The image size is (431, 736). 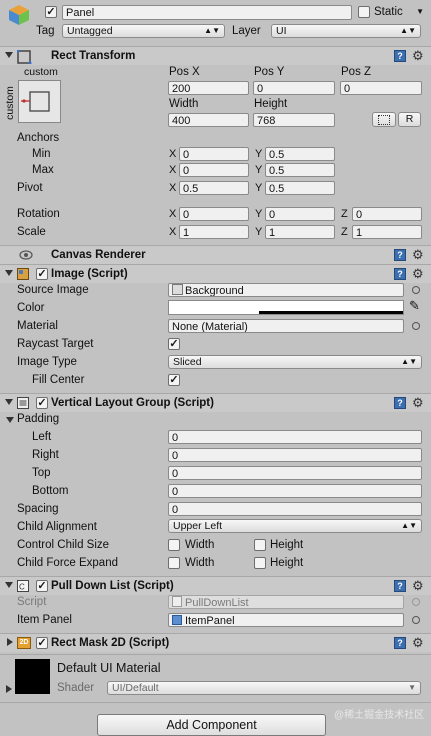 I want to click on expand-height-label: Height, so click(x=287, y=563).